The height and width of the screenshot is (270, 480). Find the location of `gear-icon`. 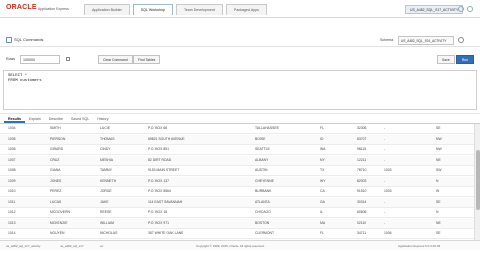

gear-icon is located at coordinates (461, 40).